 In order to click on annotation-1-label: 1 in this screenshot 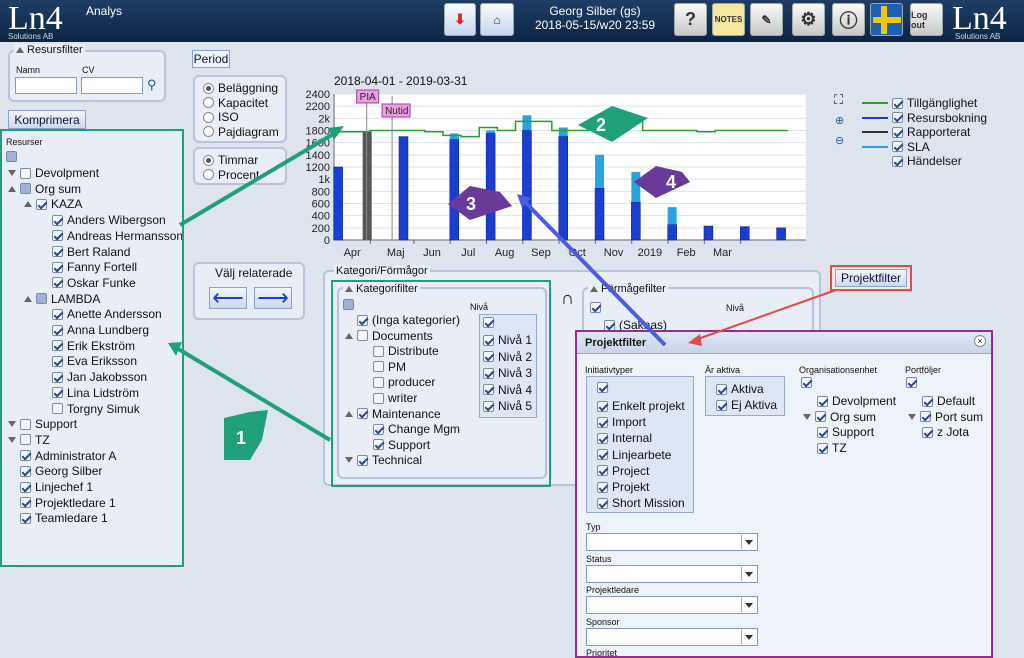, I will do `click(241, 438)`.